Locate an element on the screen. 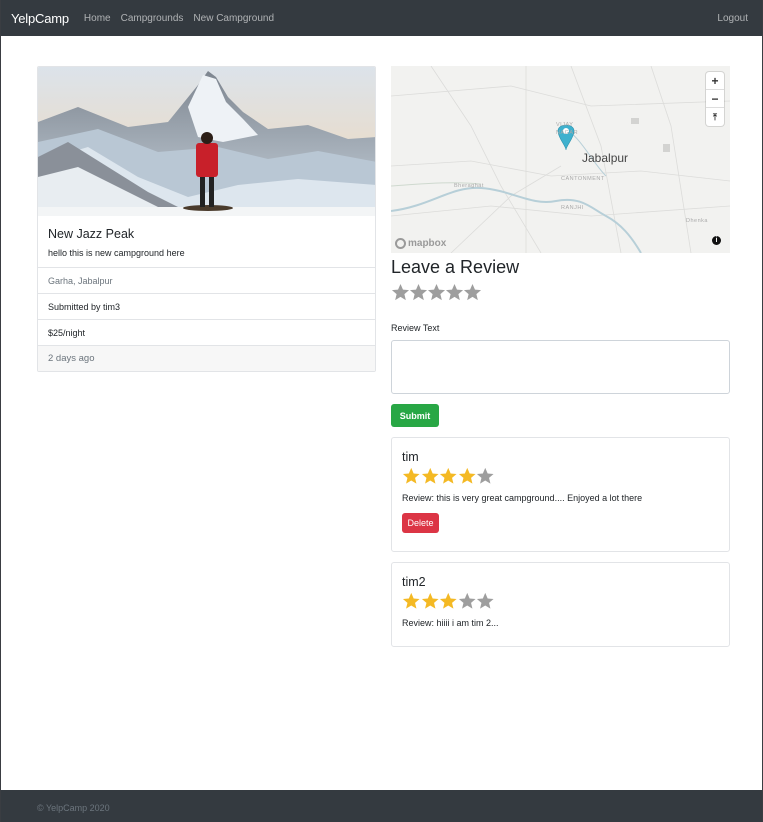 The height and width of the screenshot is (822, 763). review-user: tim is located at coordinates (410, 457).